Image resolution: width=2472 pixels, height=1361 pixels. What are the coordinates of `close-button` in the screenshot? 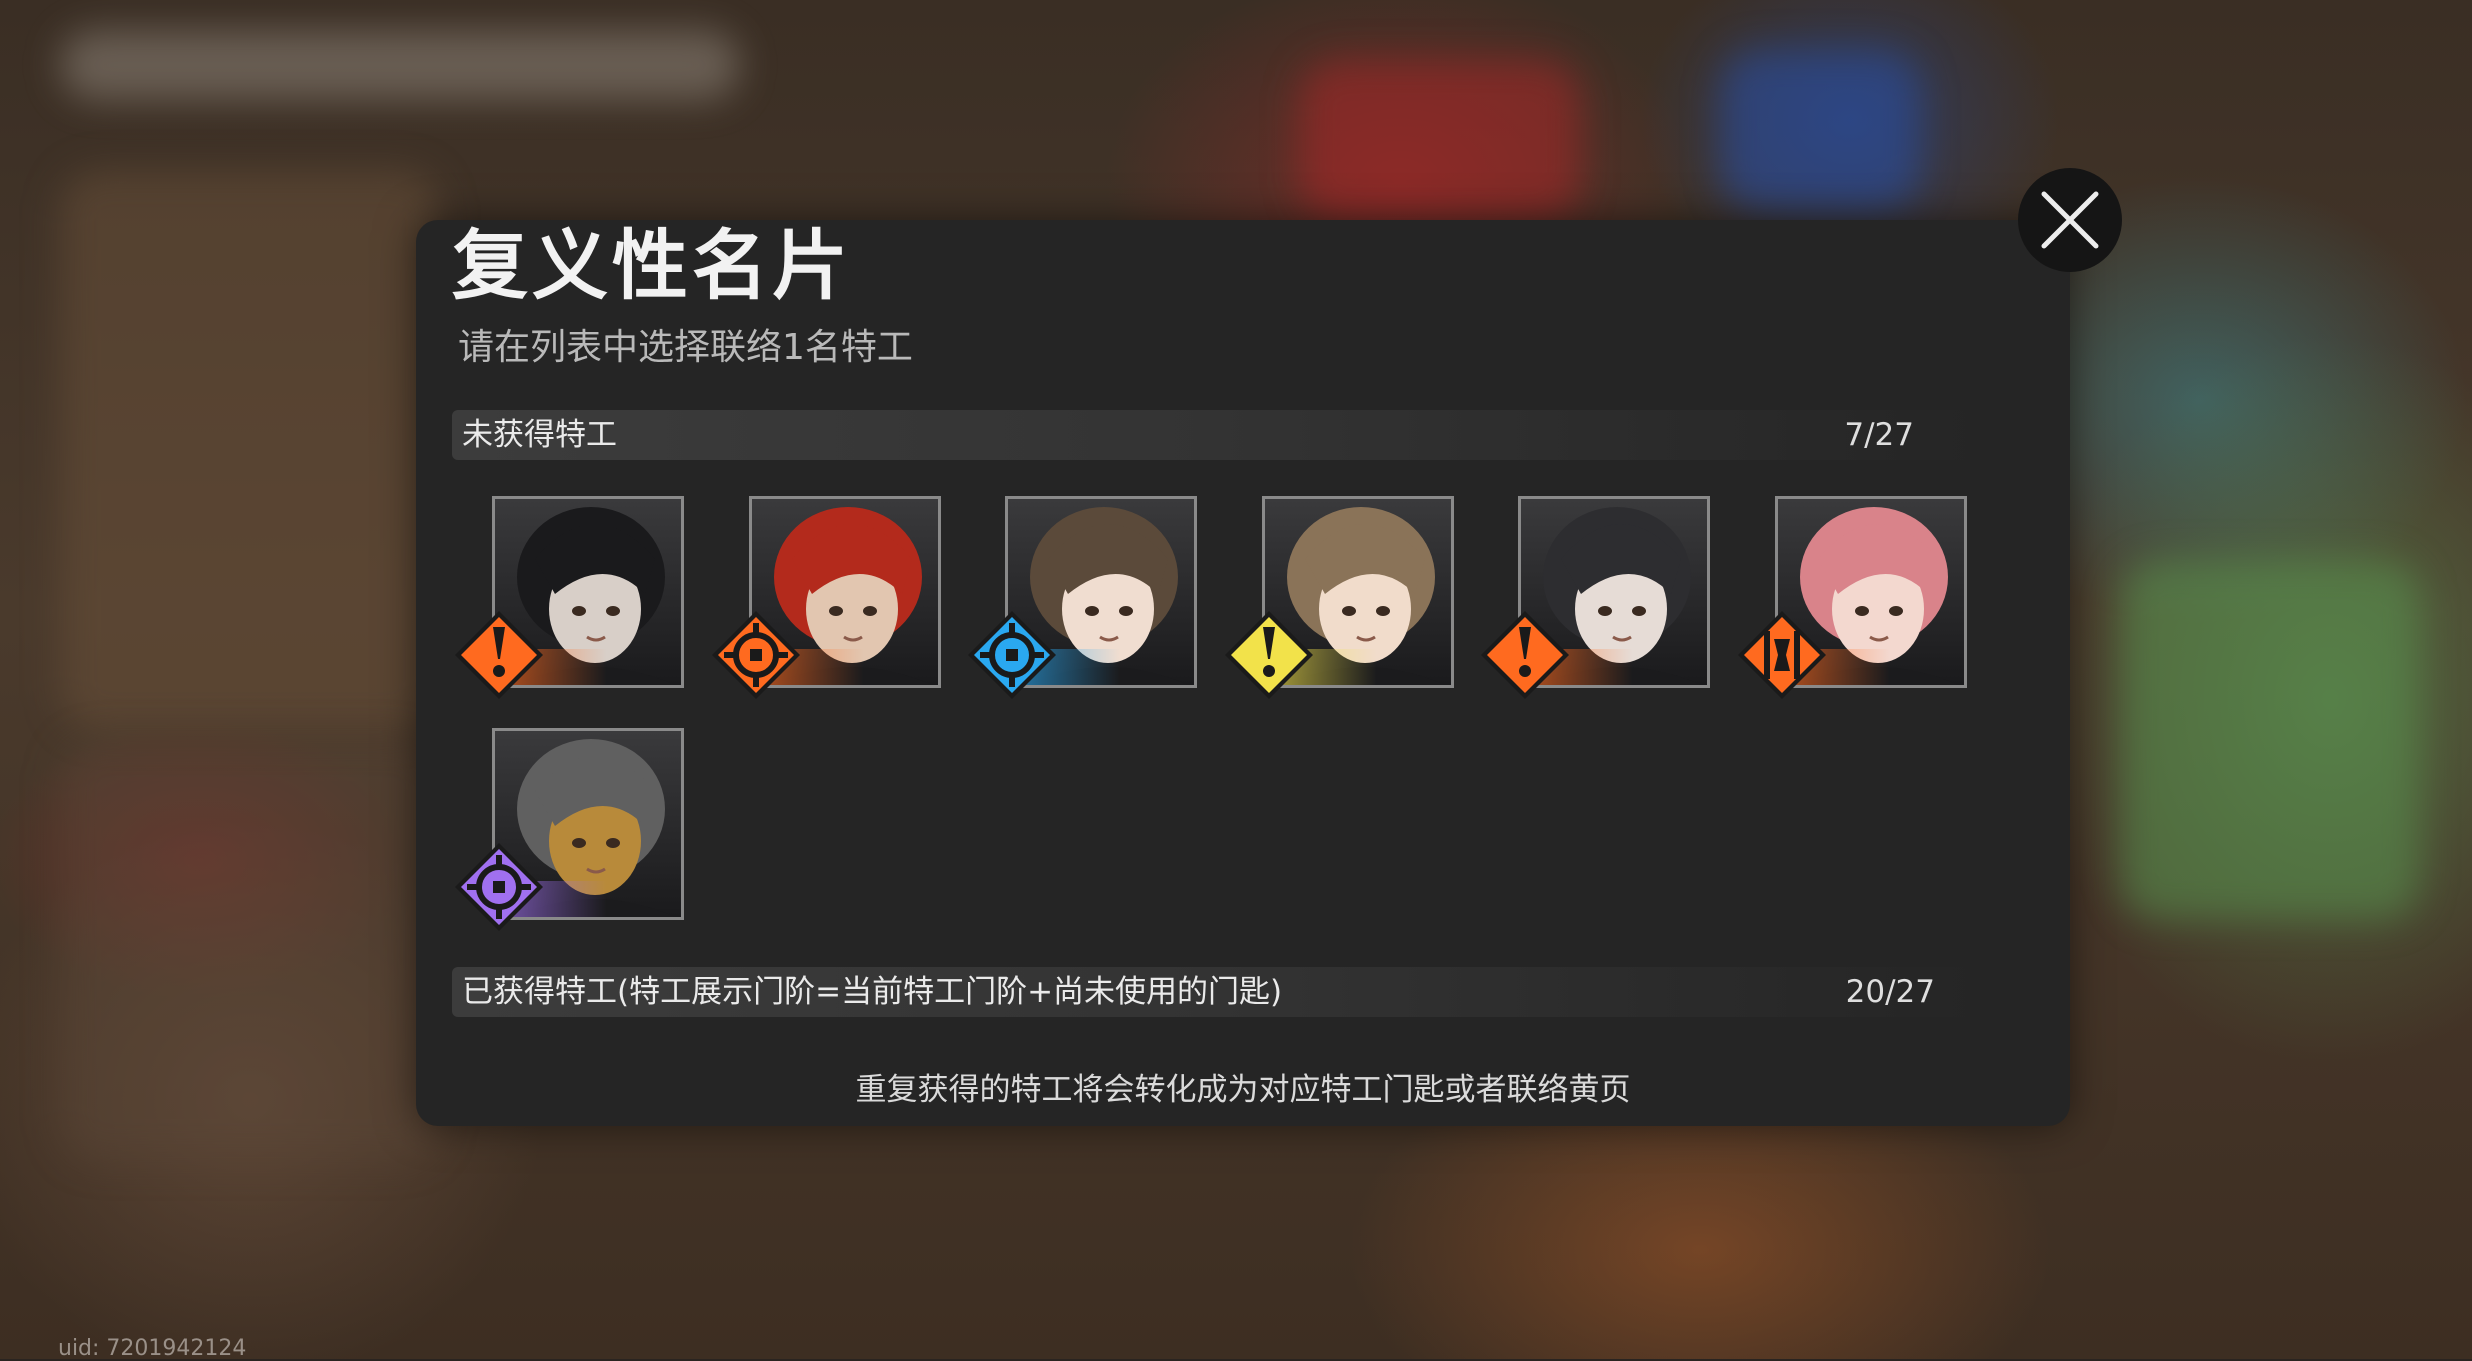 It's located at (2070, 220).